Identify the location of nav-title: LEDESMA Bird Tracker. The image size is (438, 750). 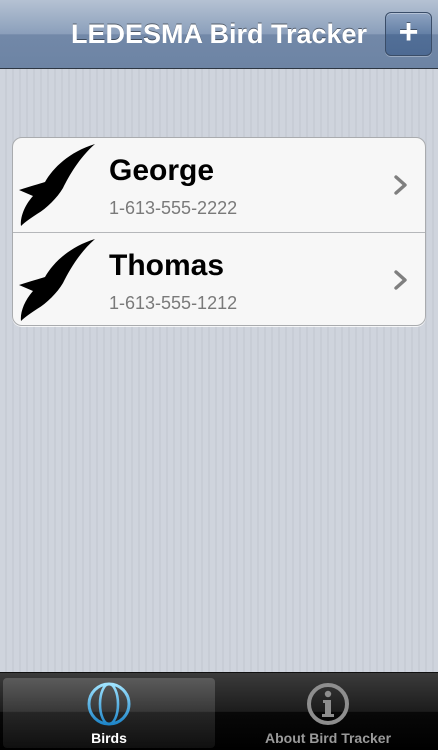
(219, 34).